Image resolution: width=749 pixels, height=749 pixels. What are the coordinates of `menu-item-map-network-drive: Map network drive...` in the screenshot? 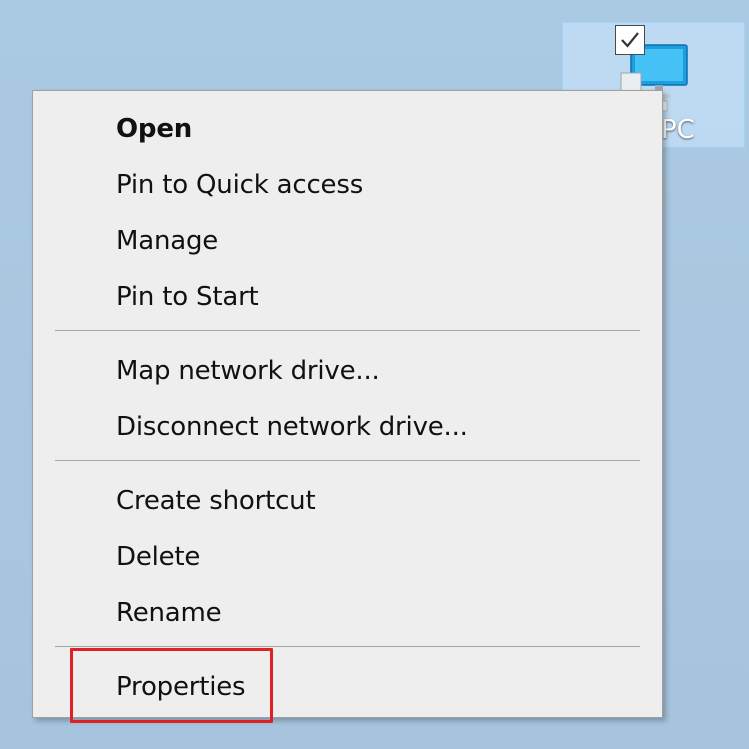 It's located at (347, 371).